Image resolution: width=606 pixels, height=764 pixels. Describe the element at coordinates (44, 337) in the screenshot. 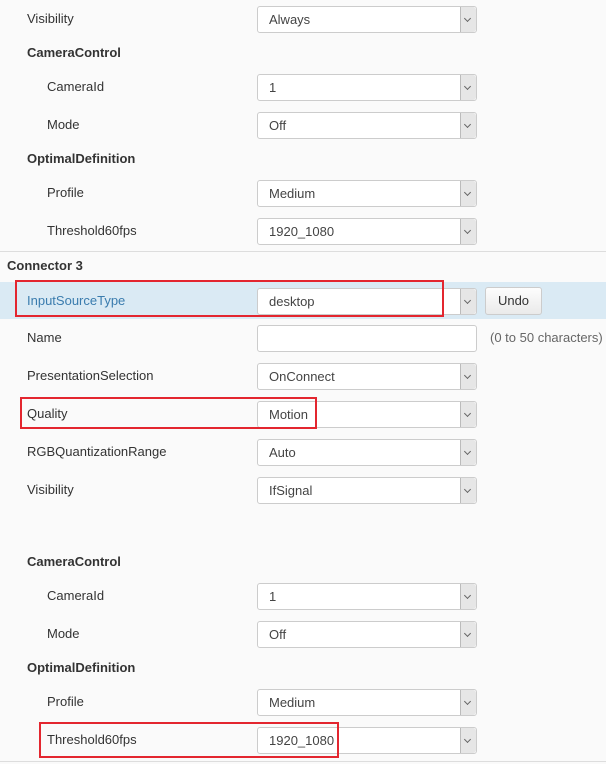

I see `setting-label: Name` at that location.